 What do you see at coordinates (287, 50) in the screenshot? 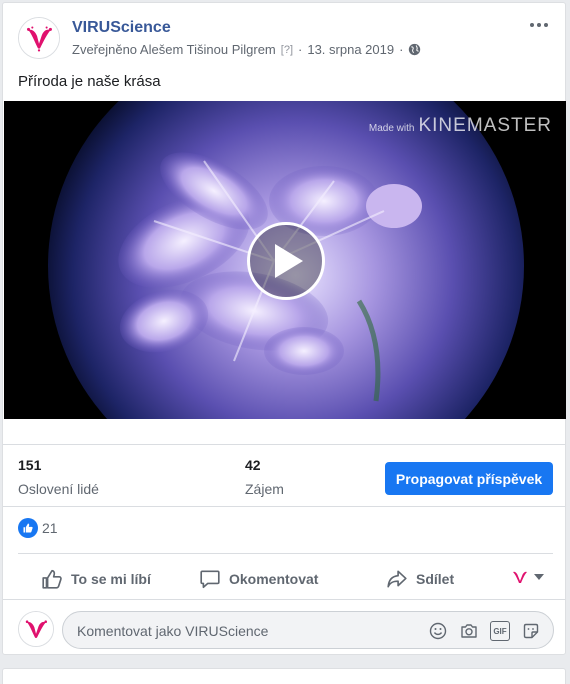
I see `help-marker: [?]` at bounding box center [287, 50].